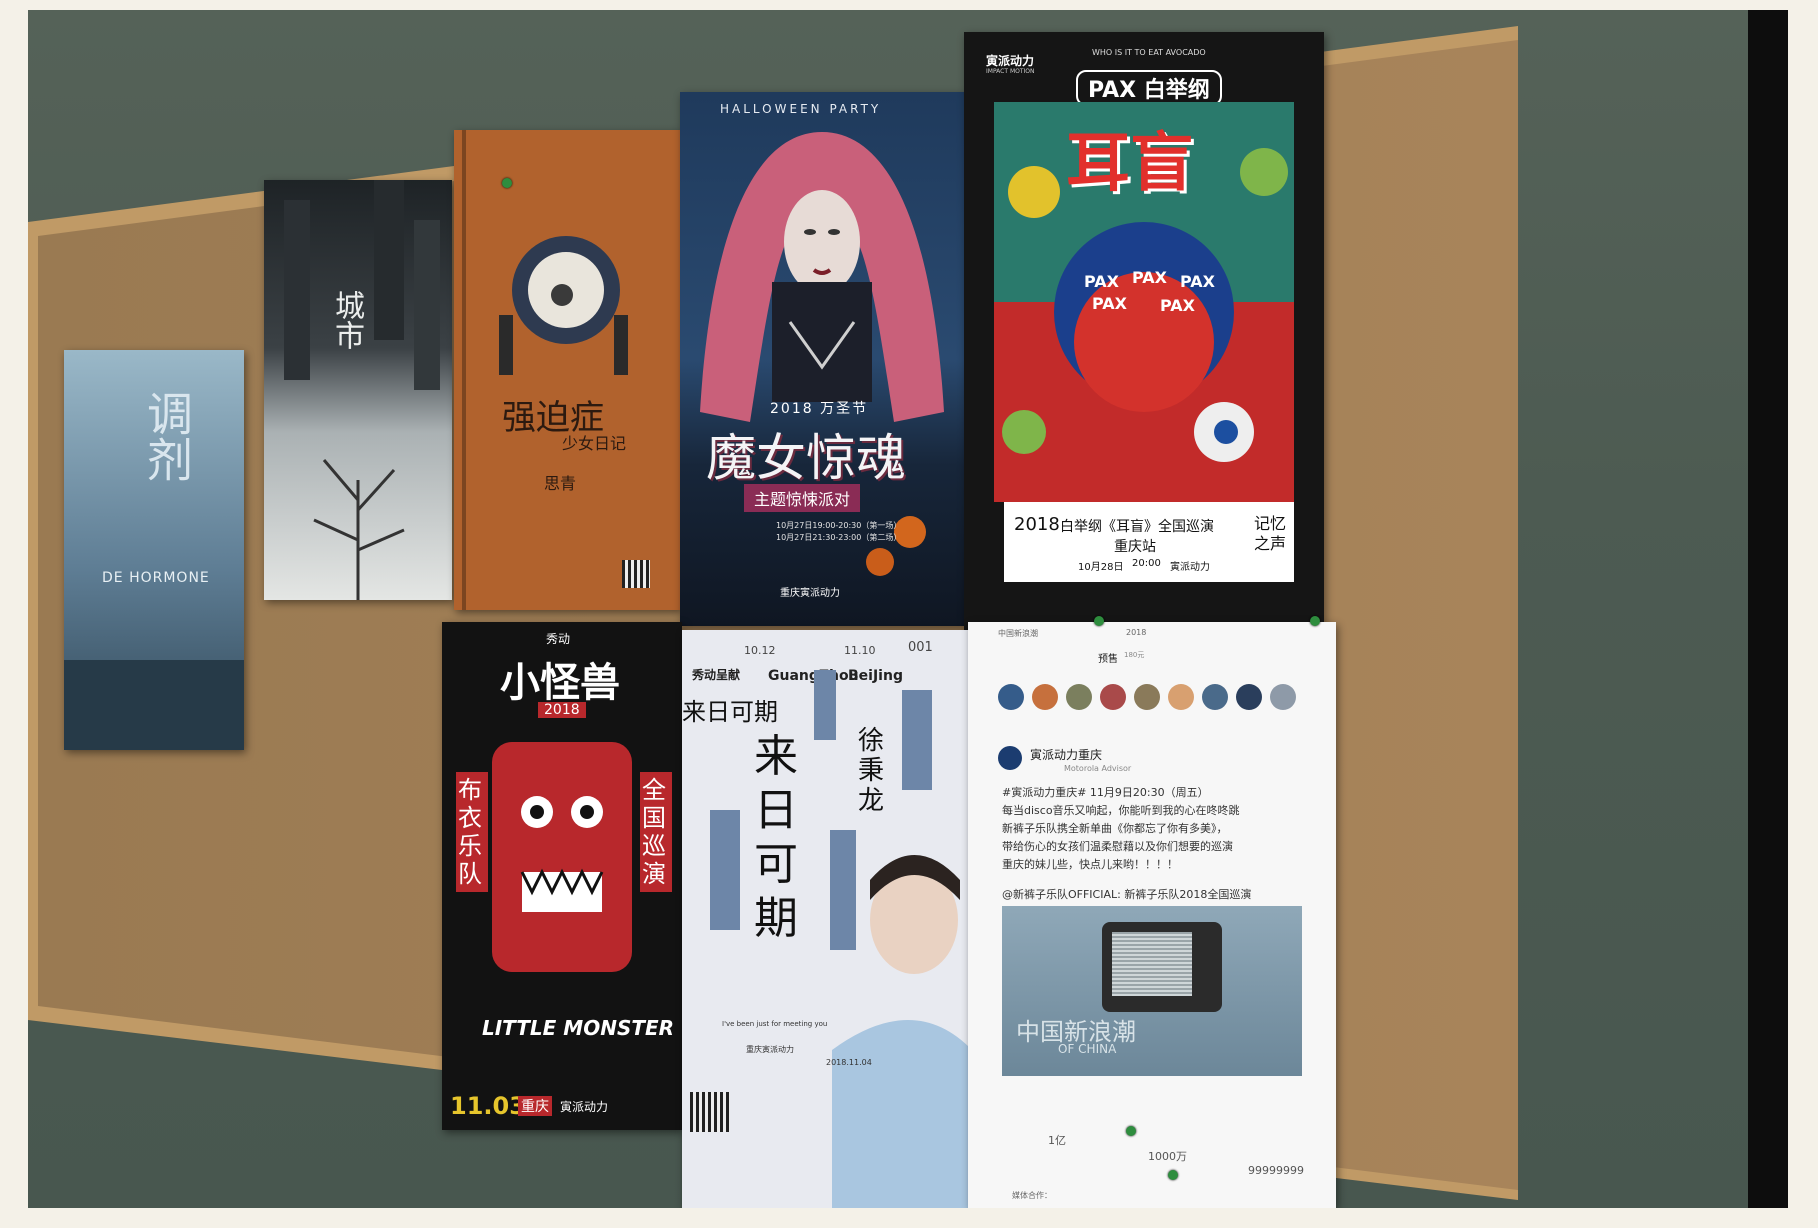 This screenshot has height=1228, width=1818. Describe the element at coordinates (560, 483) in the screenshot. I see `poster-orange-label: 思青` at that location.